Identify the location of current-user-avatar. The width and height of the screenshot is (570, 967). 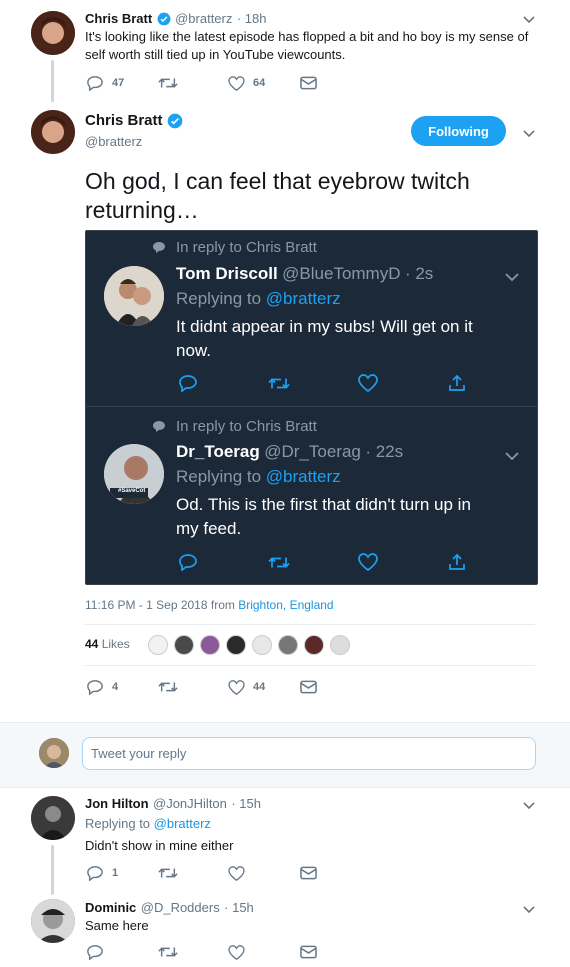
(54, 753).